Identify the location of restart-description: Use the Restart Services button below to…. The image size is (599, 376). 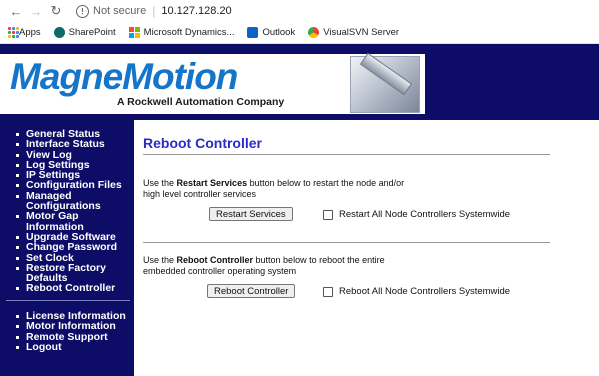
(303, 188).